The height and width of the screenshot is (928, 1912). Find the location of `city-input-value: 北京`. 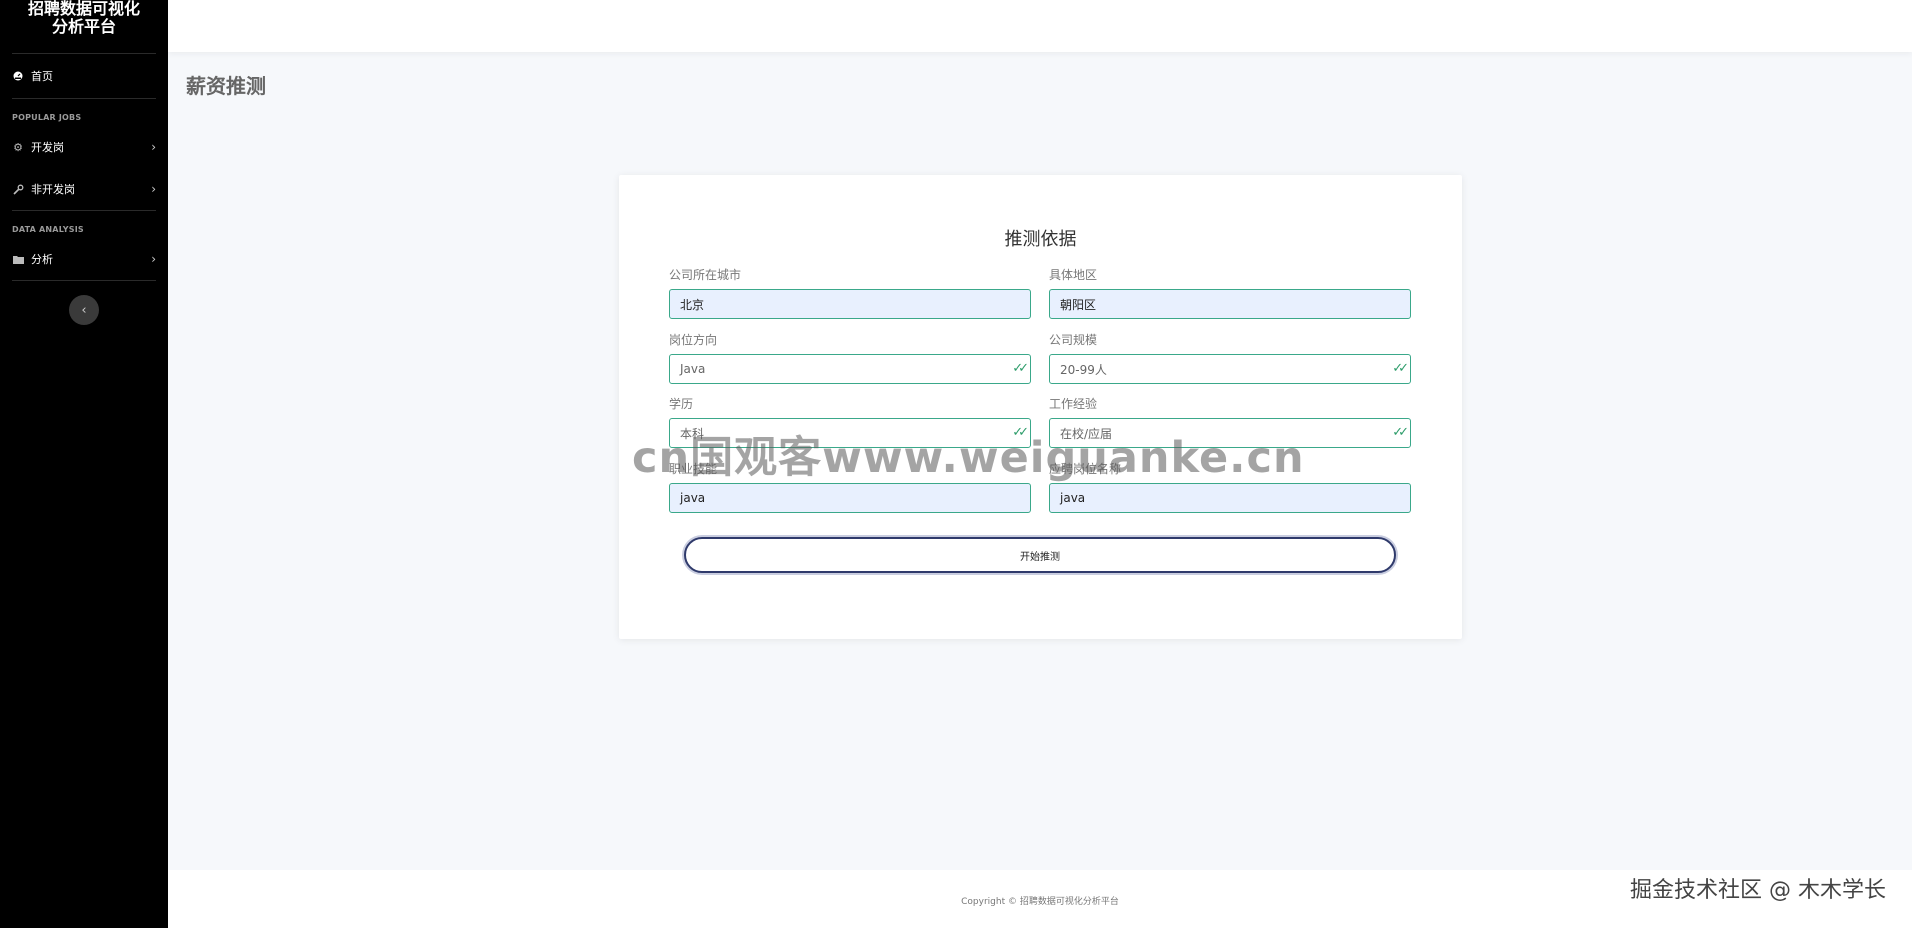

city-input-value: 北京 is located at coordinates (692, 304).